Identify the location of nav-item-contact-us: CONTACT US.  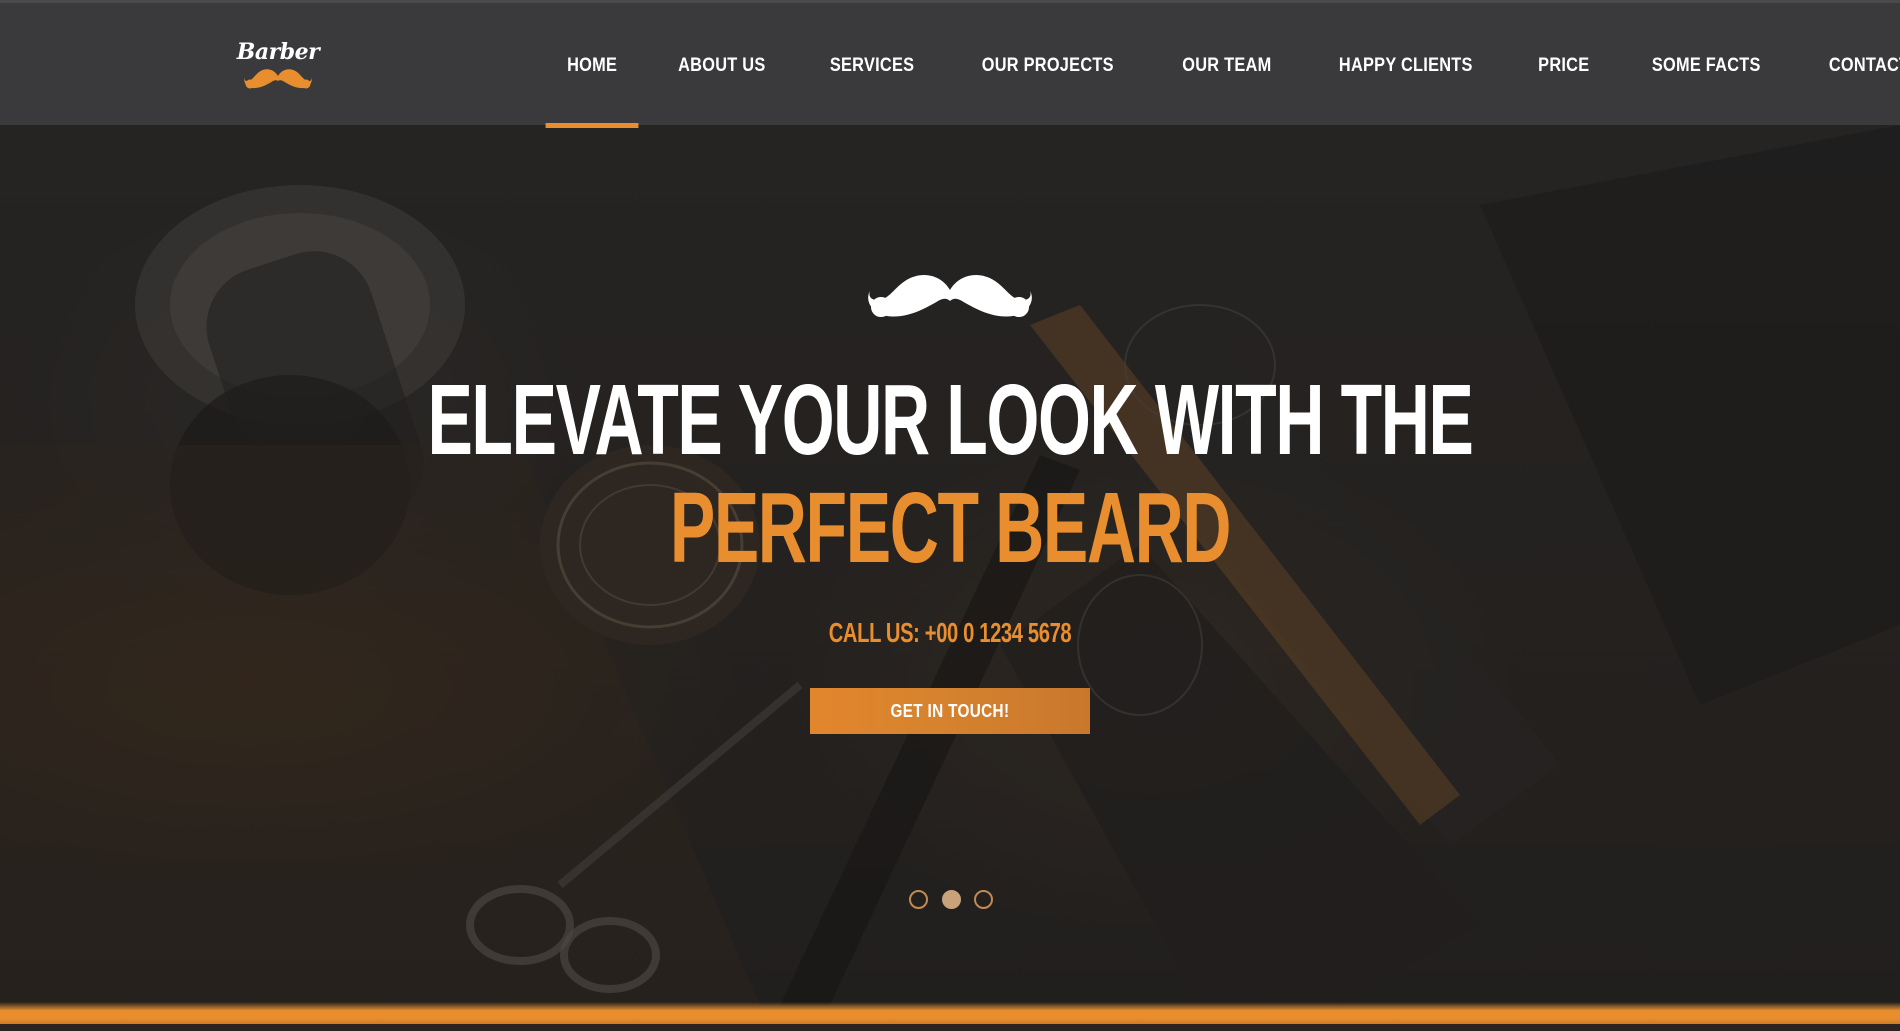
(1853, 65).